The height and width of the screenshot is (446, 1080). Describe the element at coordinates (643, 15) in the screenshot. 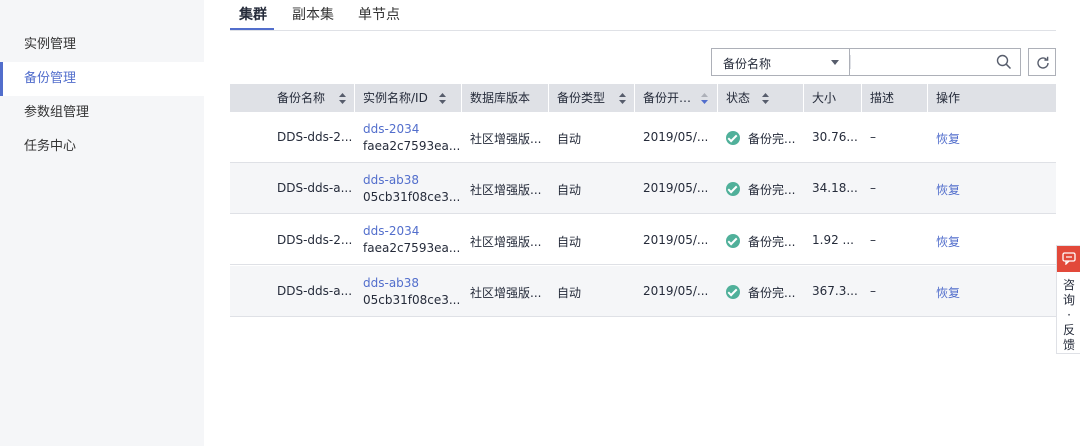

I see `tab-bar: 集群 副本集 单节点` at that location.